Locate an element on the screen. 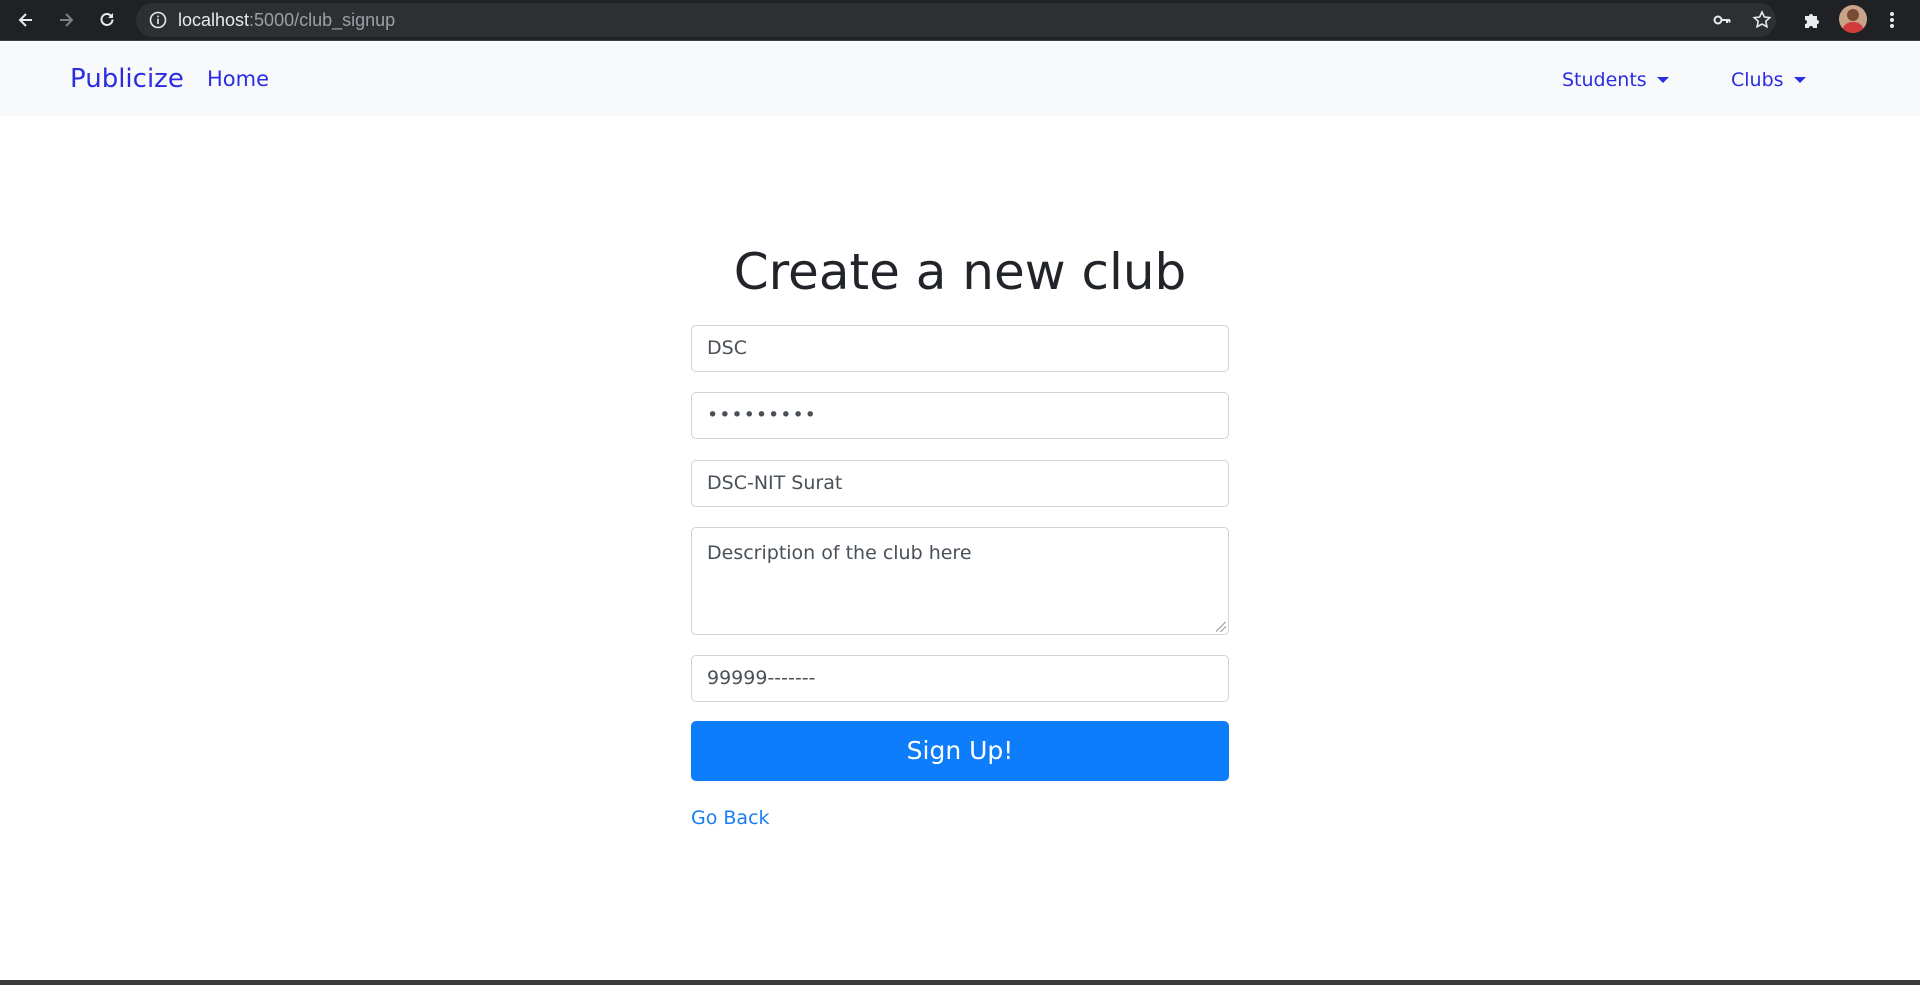  display-name-value: DSC-NIT Surat is located at coordinates (775, 483).